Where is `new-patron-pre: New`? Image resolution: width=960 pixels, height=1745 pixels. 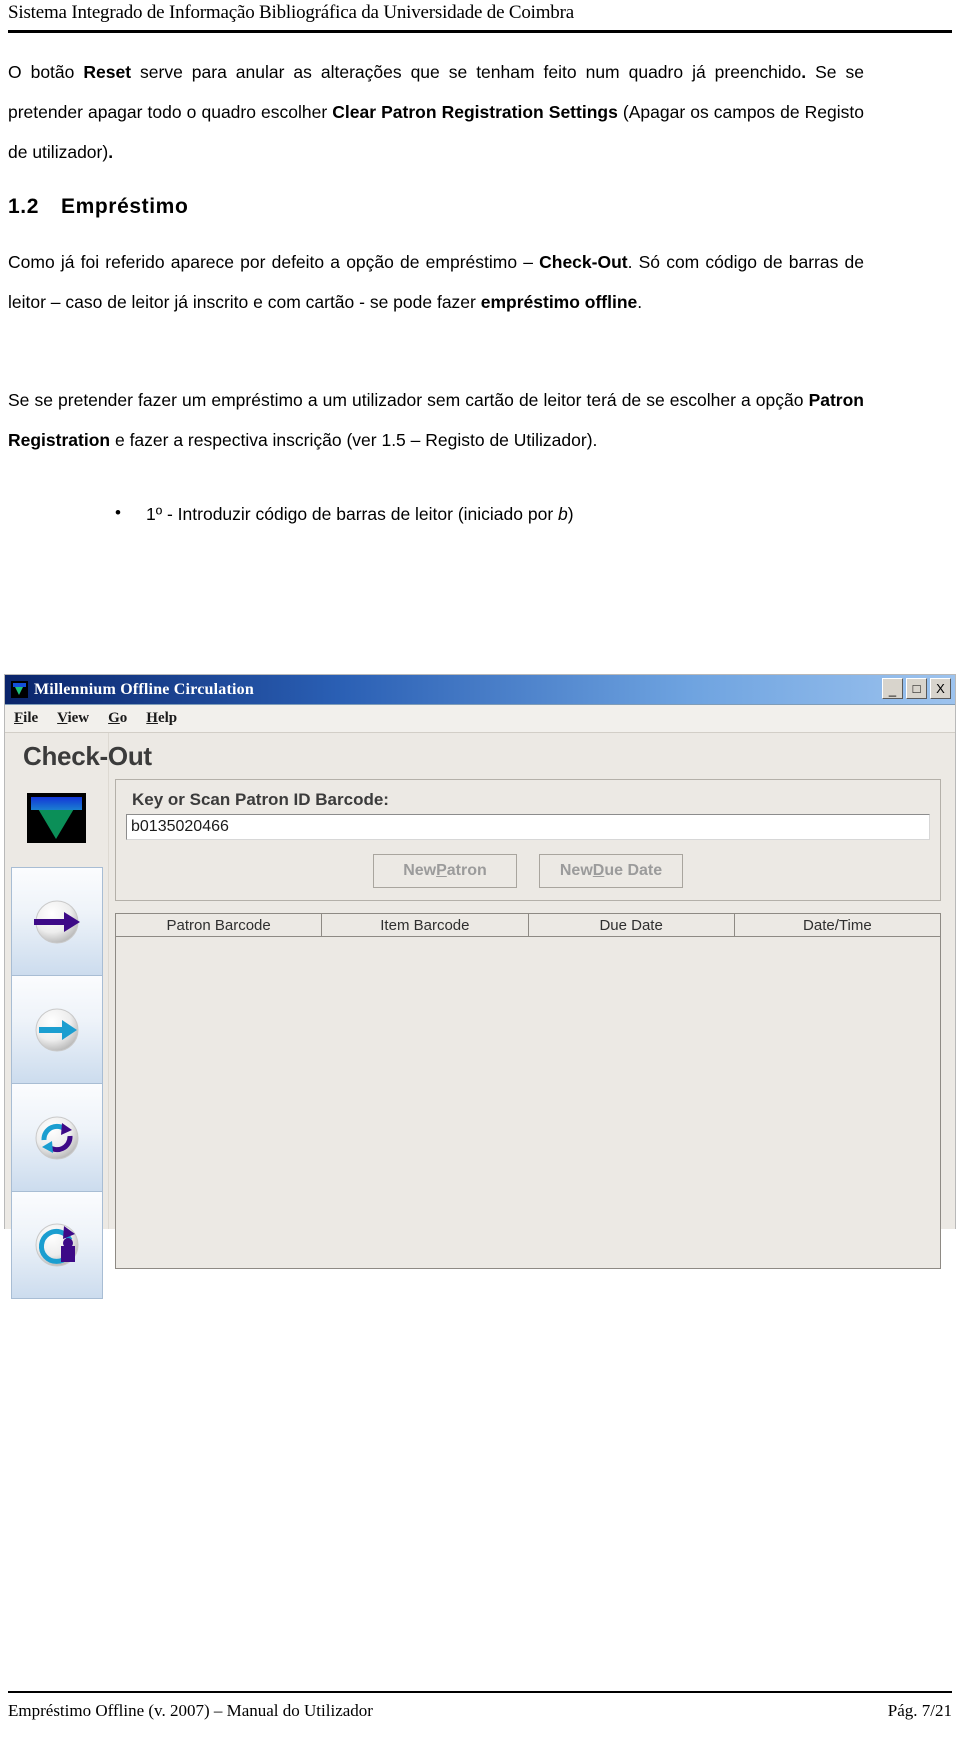 new-patron-pre: New is located at coordinates (420, 870).